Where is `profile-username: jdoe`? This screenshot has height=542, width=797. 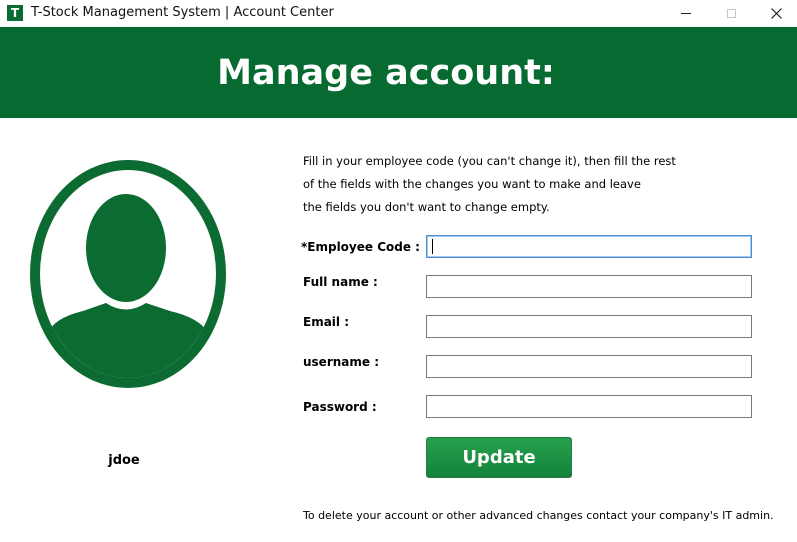 profile-username: jdoe is located at coordinates (124, 460).